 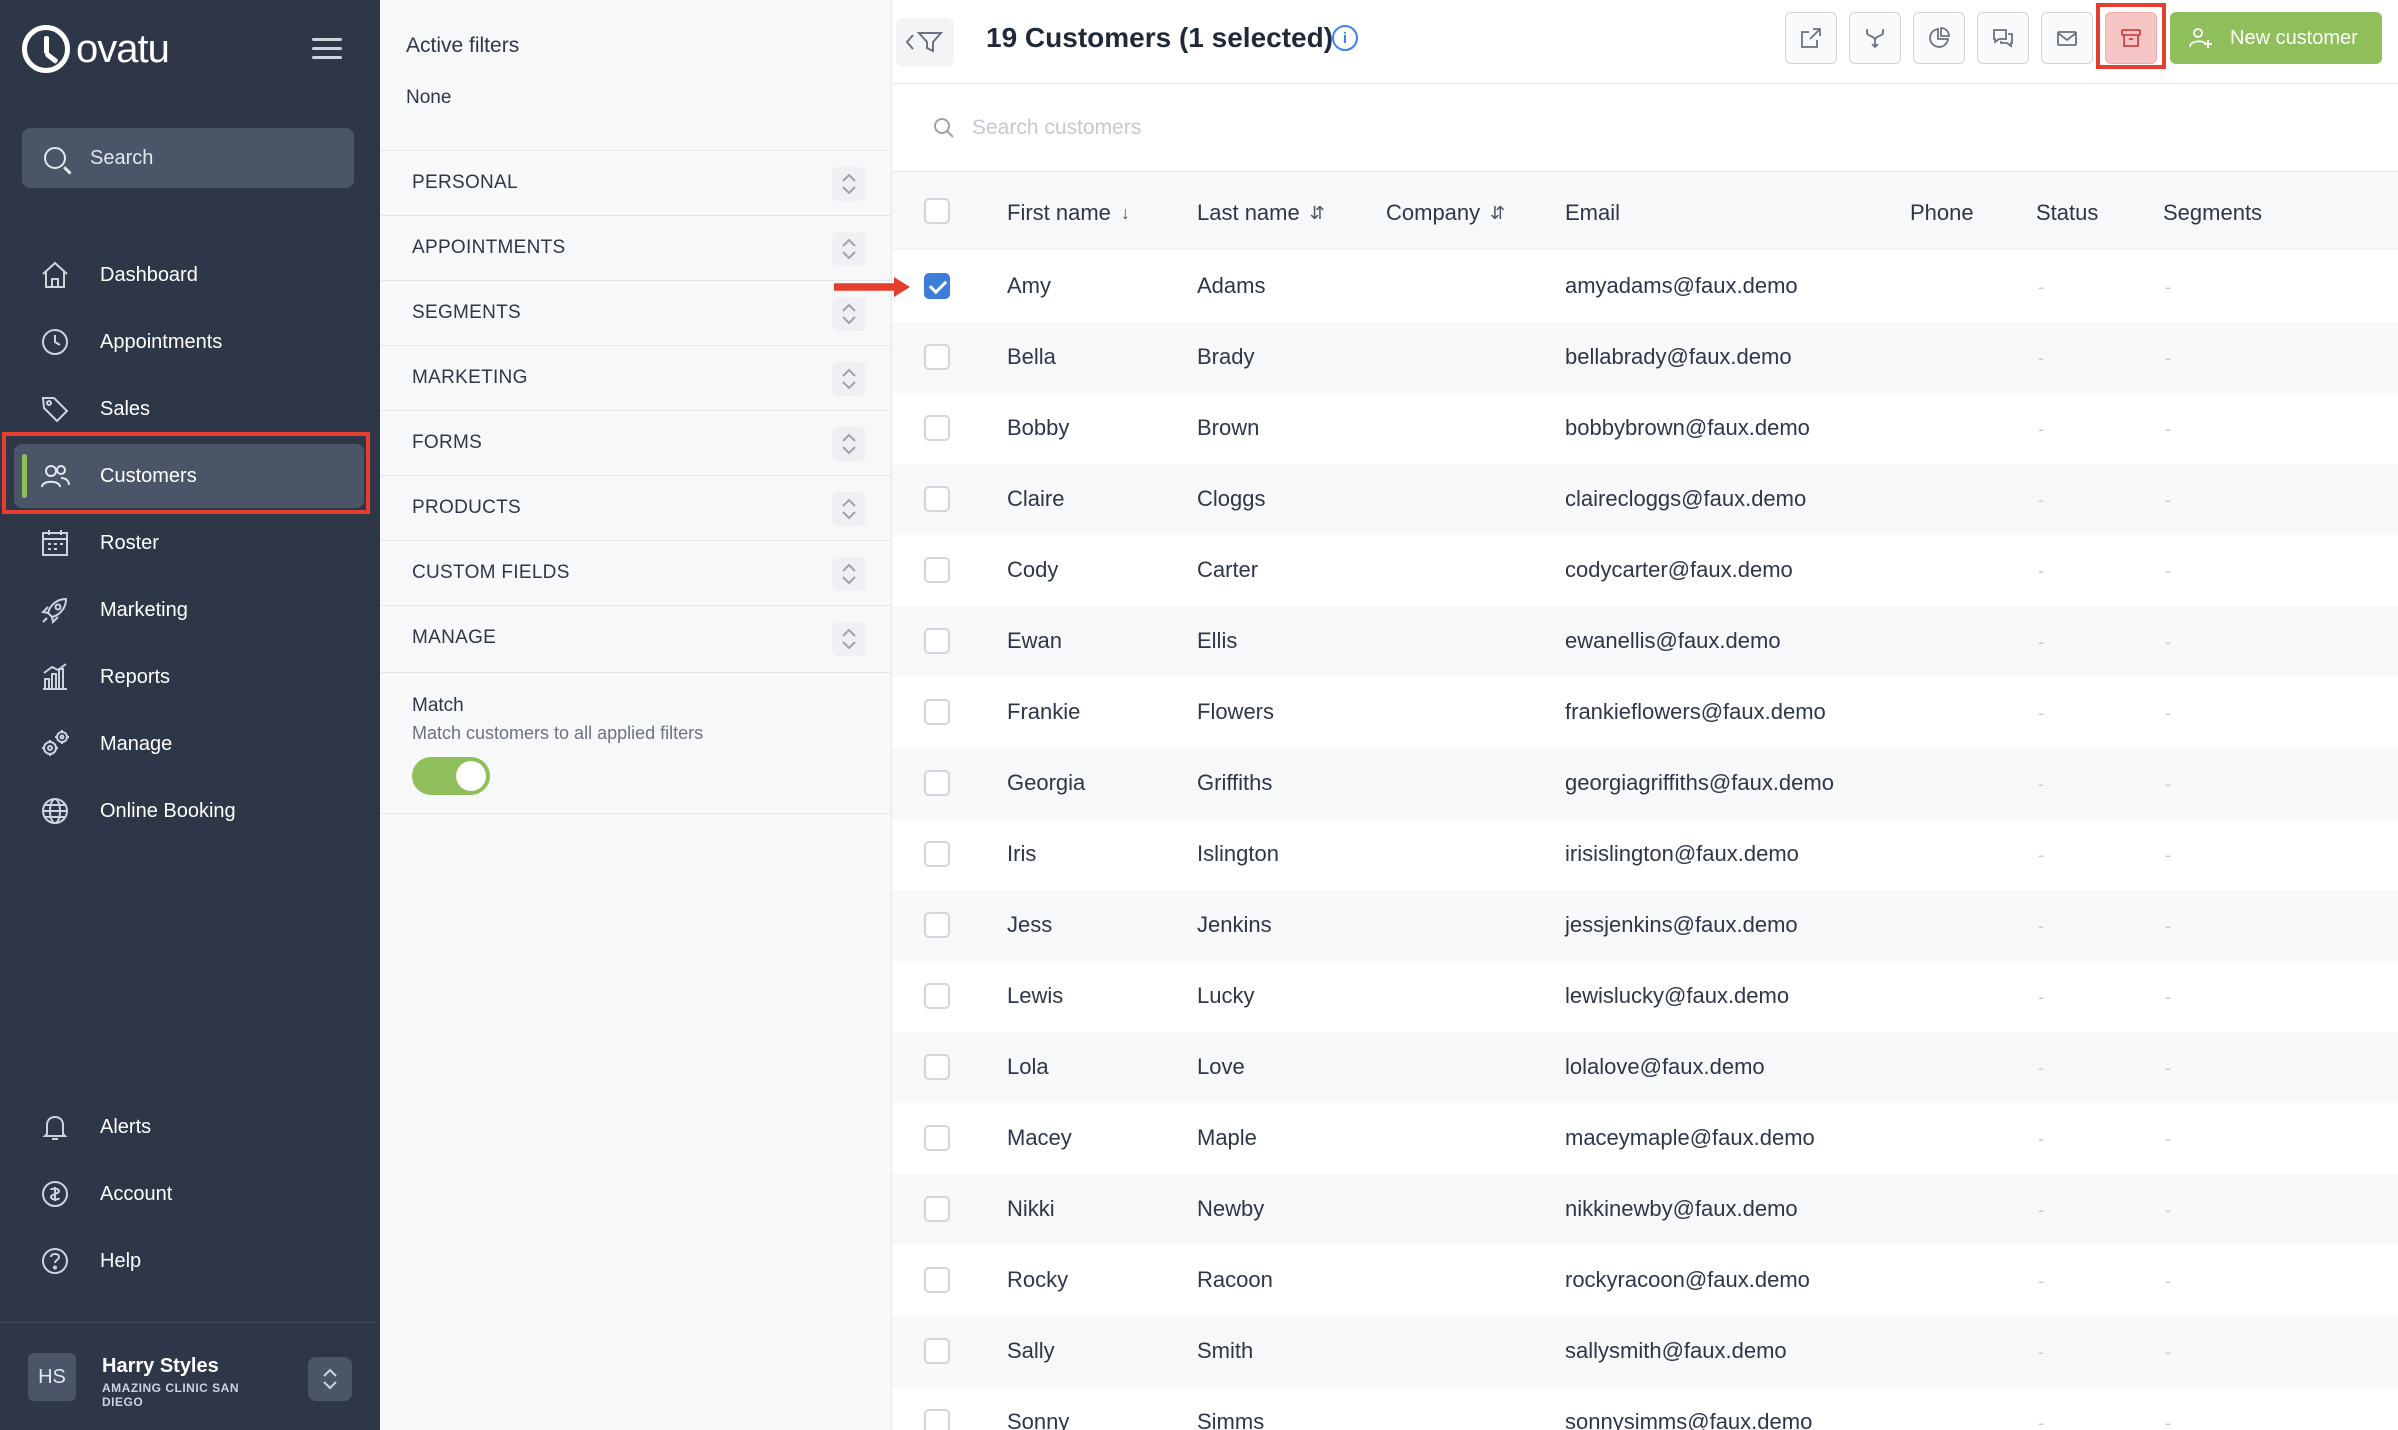 What do you see at coordinates (189, 677) in the screenshot?
I see `sidebar-item-reports: Reports` at bounding box center [189, 677].